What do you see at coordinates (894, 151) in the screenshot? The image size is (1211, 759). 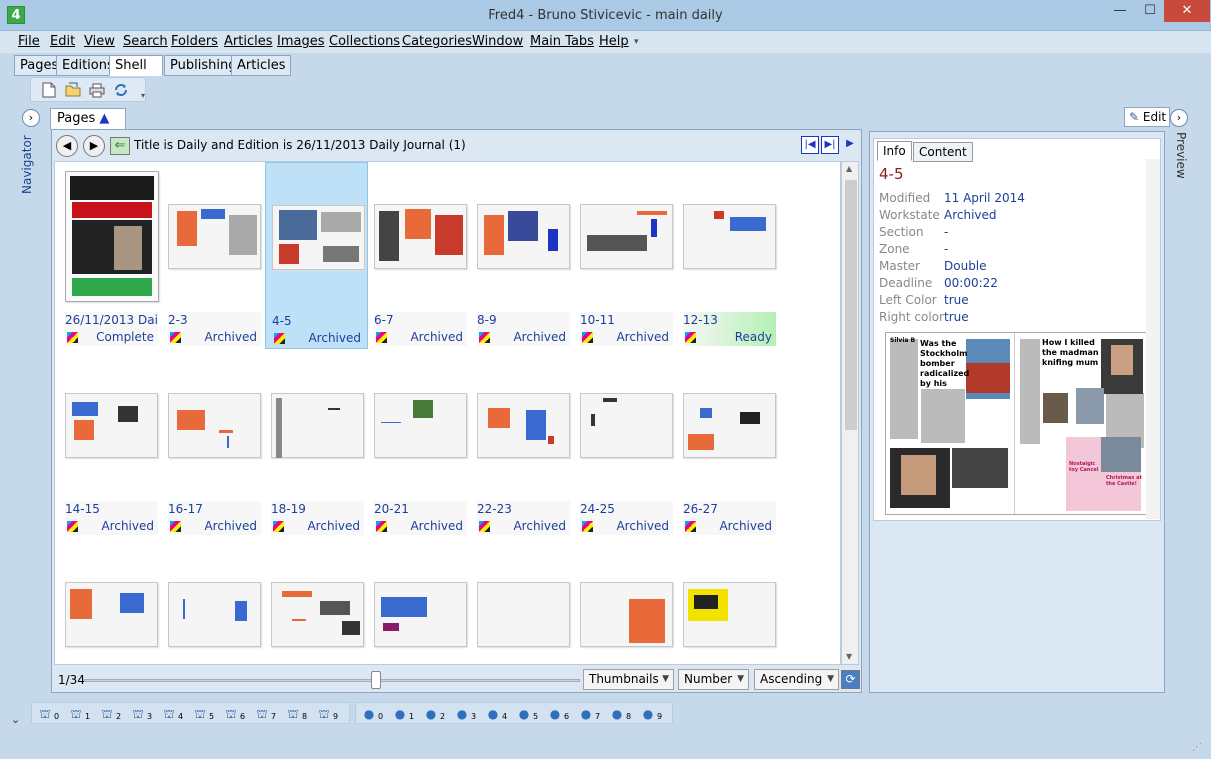 I see `tab-info: Info` at bounding box center [894, 151].